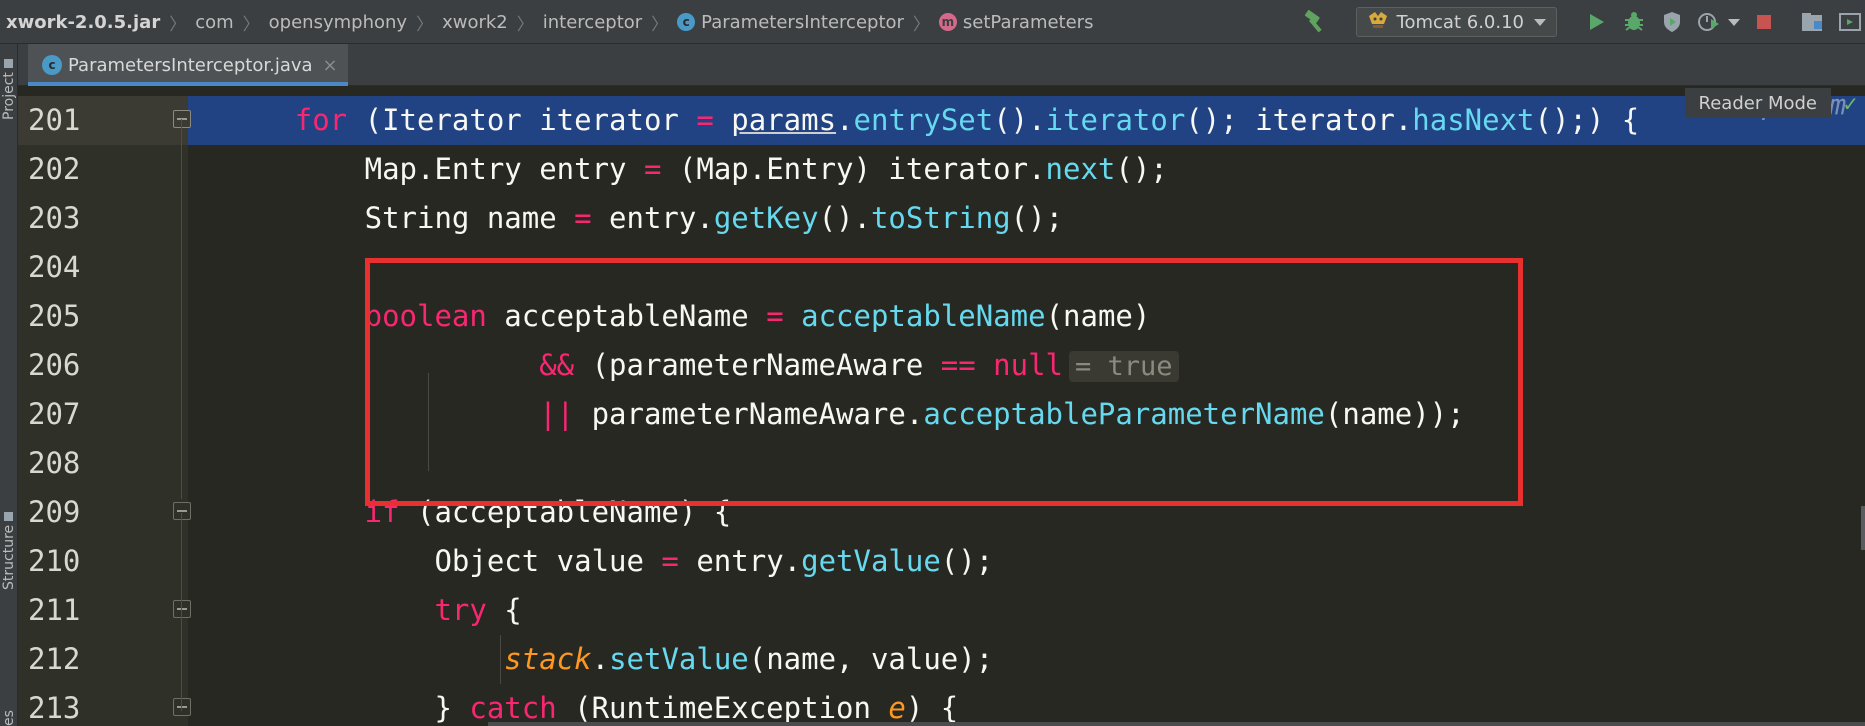  Describe the element at coordinates (104, 705) in the screenshot. I see `line-gutter: 213` at that location.